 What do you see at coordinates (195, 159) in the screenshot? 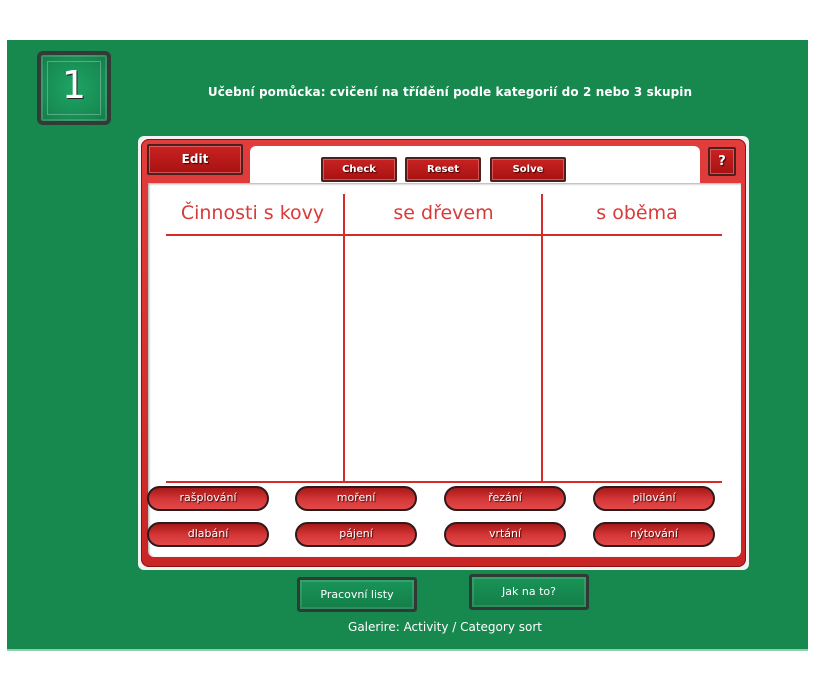
I see `edit-button: Edit` at bounding box center [195, 159].